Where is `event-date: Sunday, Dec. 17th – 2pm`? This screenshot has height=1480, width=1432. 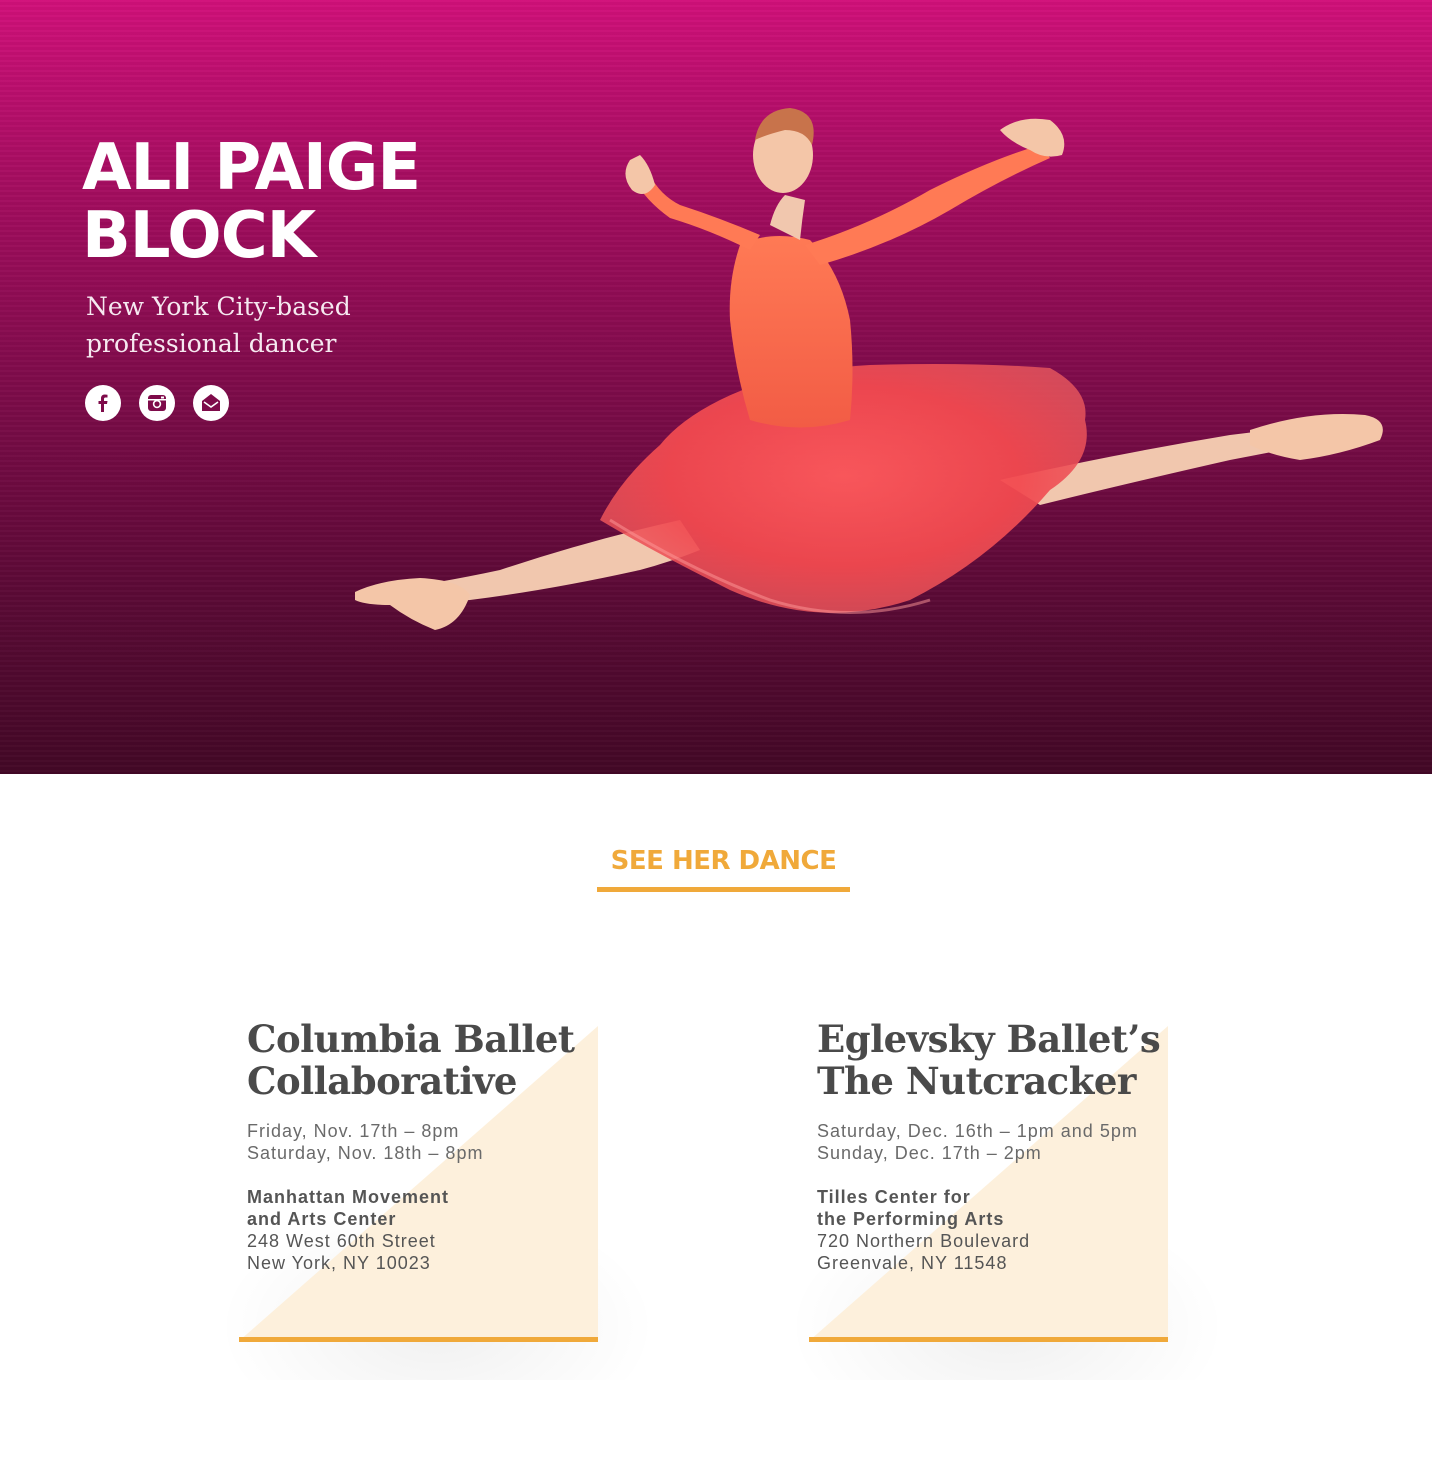 event-date: Sunday, Dec. 17th – 2pm is located at coordinates (929, 1153).